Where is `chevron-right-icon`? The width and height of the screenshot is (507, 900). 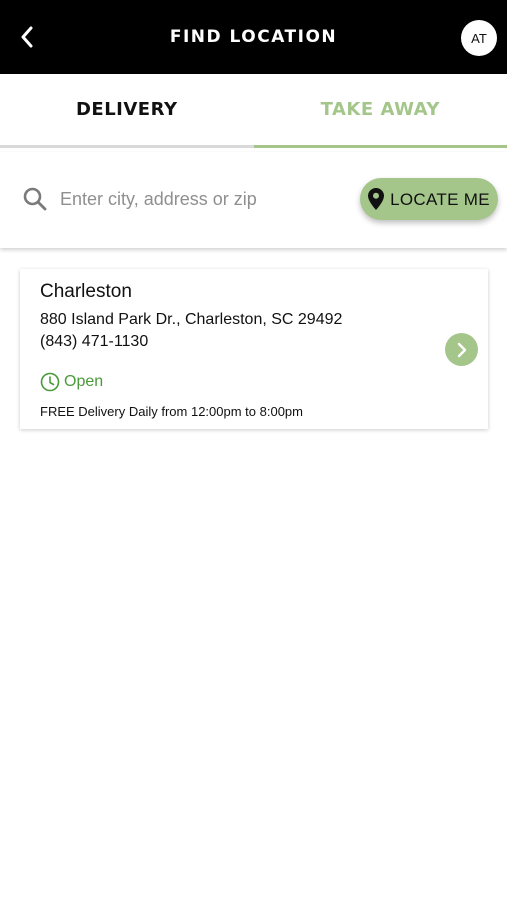
chevron-right-icon is located at coordinates (461, 349).